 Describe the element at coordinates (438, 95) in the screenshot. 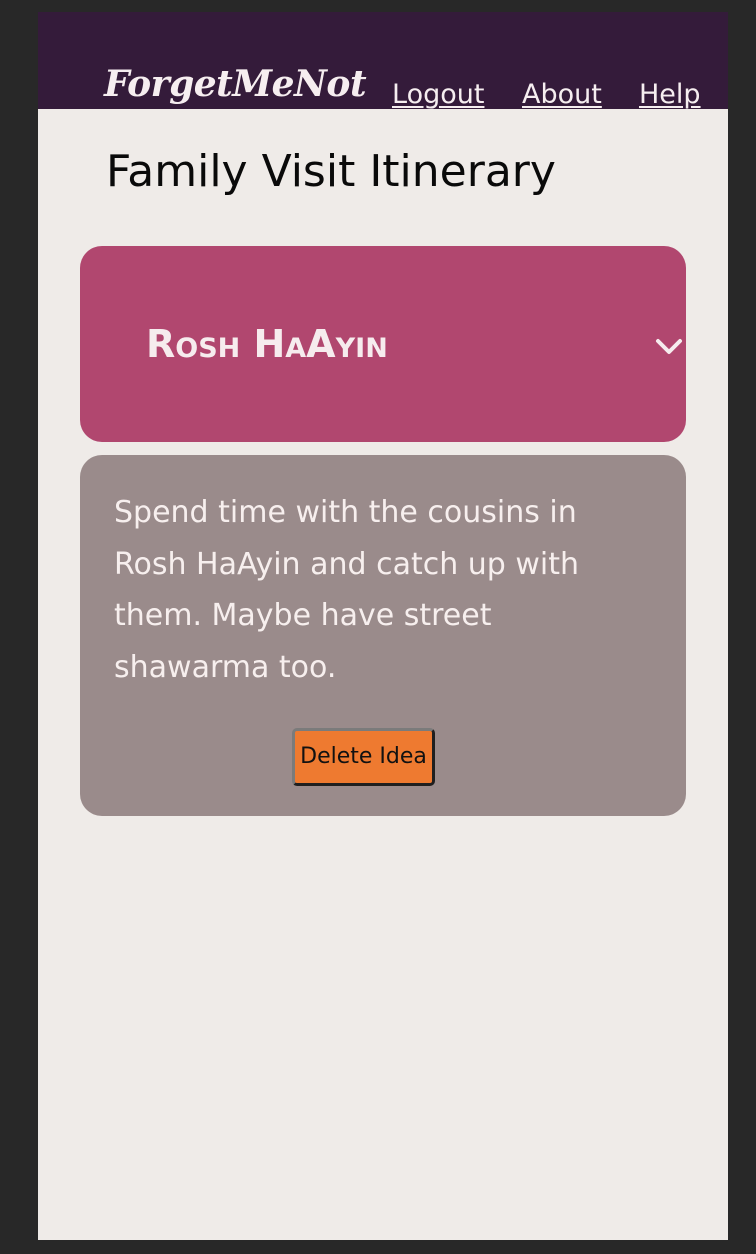

I see `logout-link: Logout` at that location.